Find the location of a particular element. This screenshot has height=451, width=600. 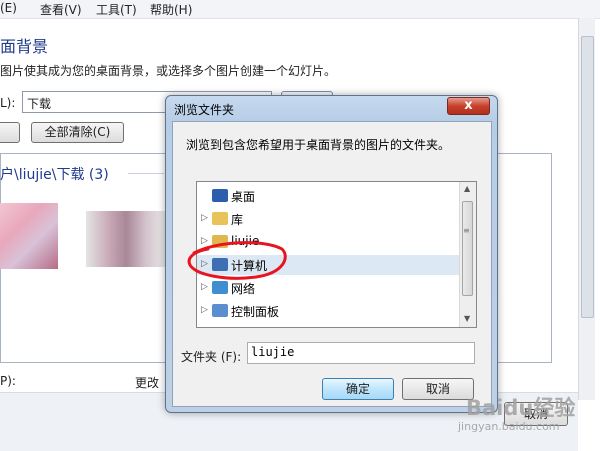

close-icon: x is located at coordinates (468, 105).